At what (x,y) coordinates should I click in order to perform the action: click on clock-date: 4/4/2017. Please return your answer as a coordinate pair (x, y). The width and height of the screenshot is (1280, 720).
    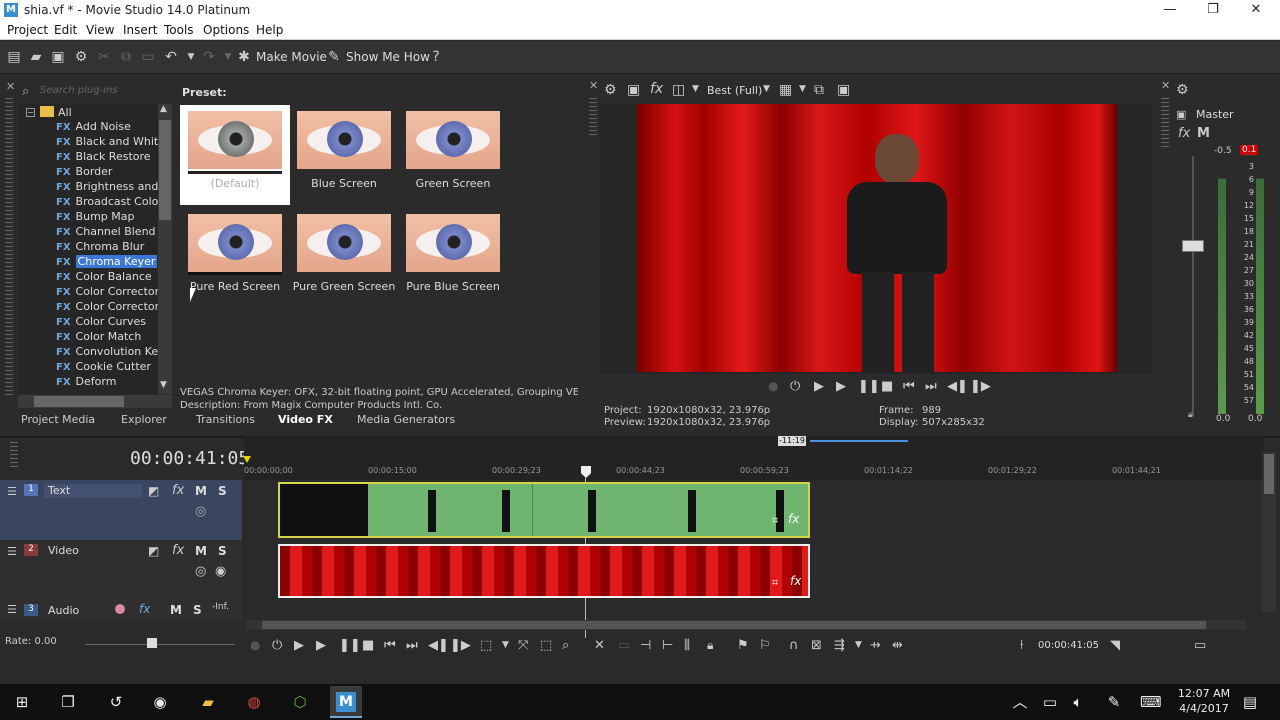
    Looking at the image, I should click on (1204, 708).